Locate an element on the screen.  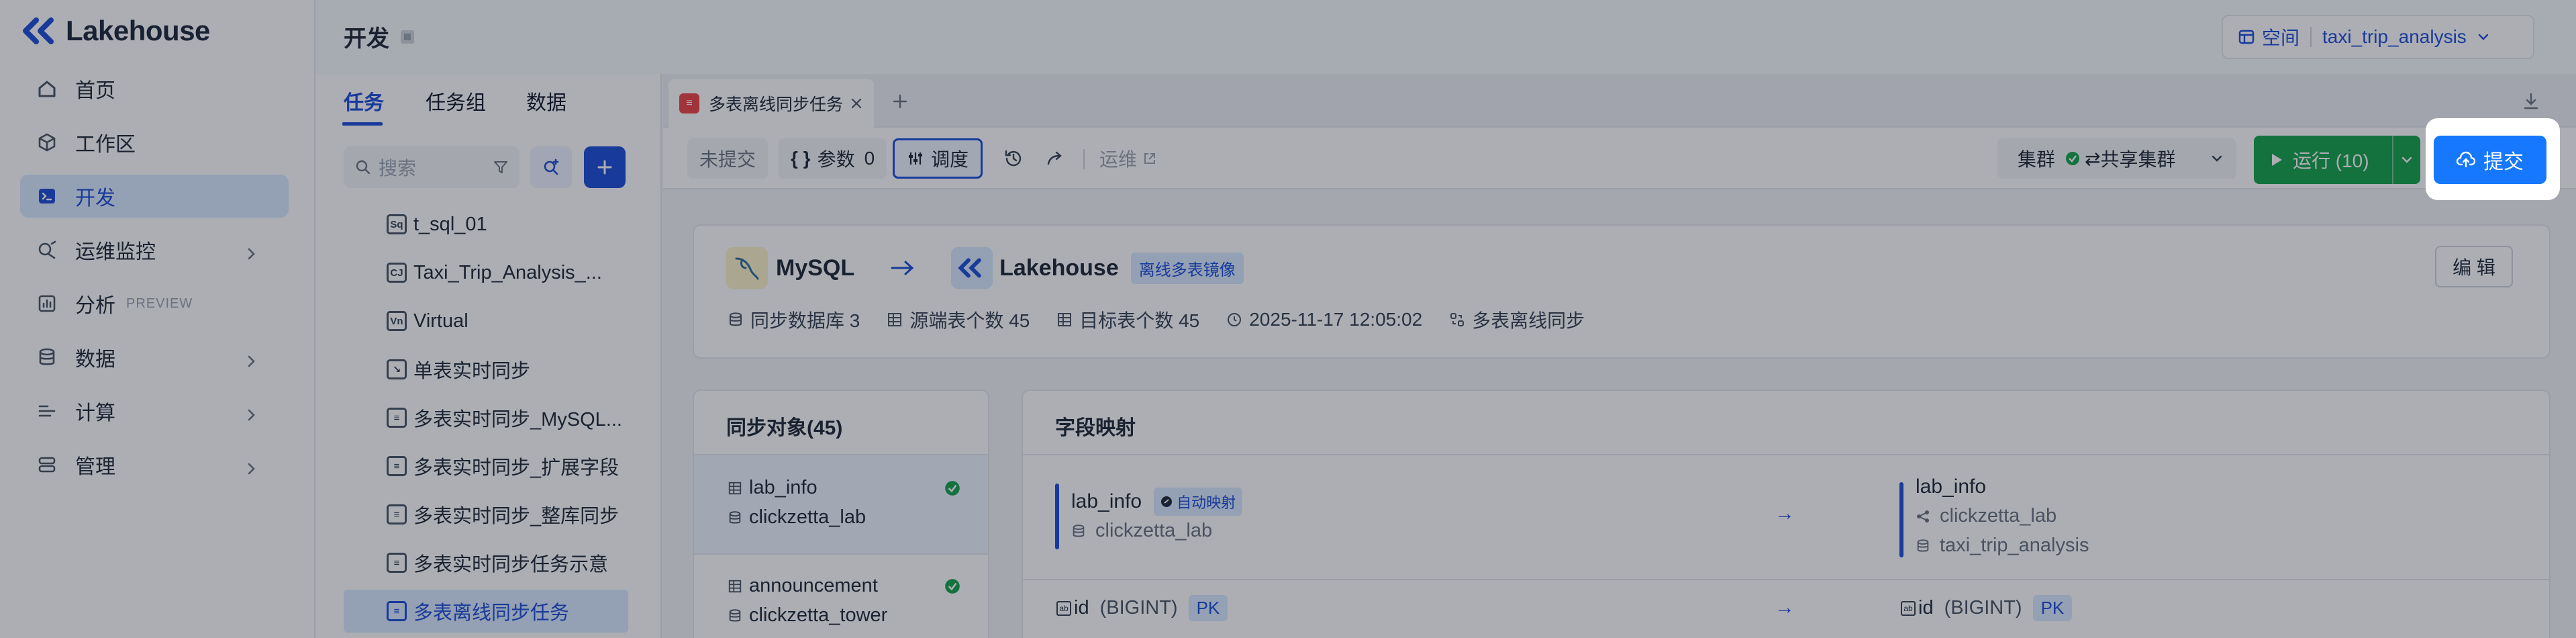
cluster-selector: 集群 ⇄ 共享集群 is located at coordinates (2116, 158).